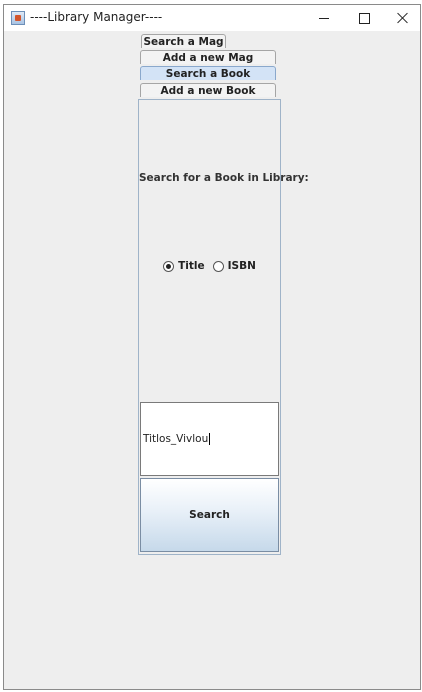 The height and width of the screenshot is (692, 422). I want to click on minimize-button, so click(324, 18).